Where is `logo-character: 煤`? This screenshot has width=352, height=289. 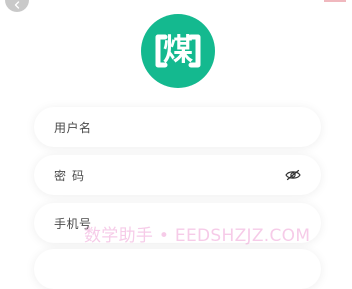 logo-character: 煤 is located at coordinates (178, 50).